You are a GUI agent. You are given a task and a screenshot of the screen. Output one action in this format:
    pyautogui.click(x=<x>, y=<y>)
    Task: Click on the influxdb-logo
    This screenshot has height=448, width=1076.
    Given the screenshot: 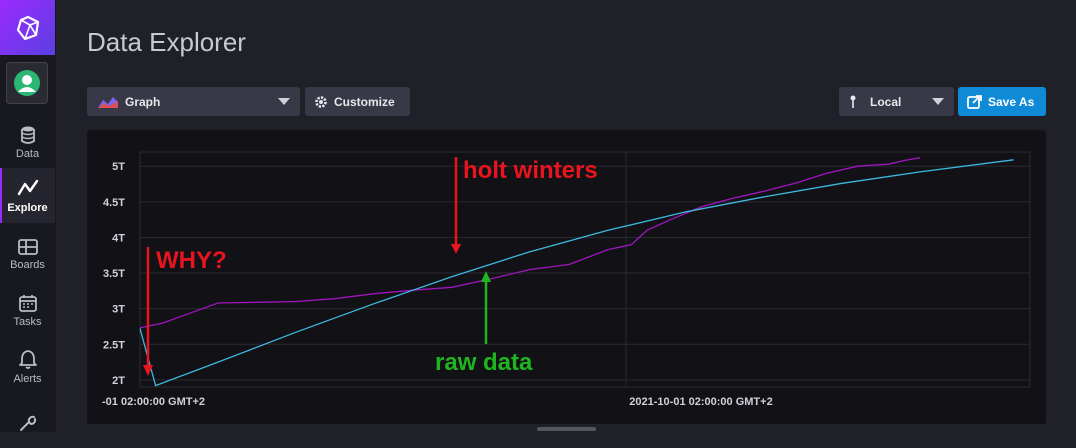 What is the action you would take?
    pyautogui.click(x=27, y=27)
    